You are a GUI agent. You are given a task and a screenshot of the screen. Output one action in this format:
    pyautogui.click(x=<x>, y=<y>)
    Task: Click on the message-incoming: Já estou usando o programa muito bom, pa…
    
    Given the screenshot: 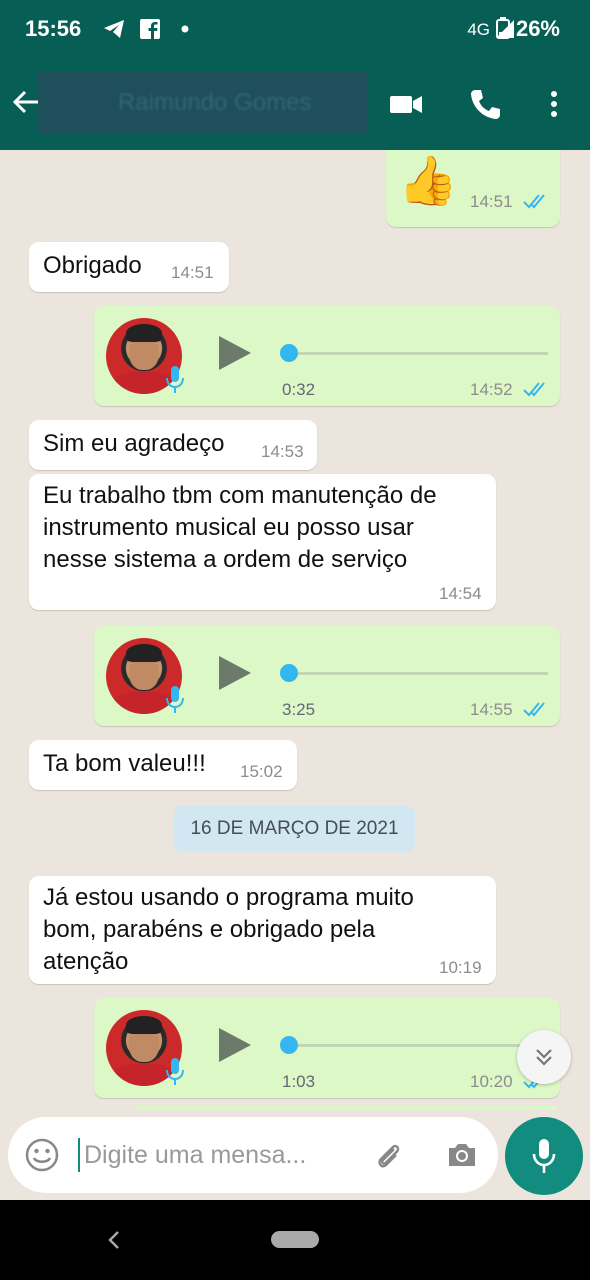 What is the action you would take?
    pyautogui.click(x=262, y=930)
    